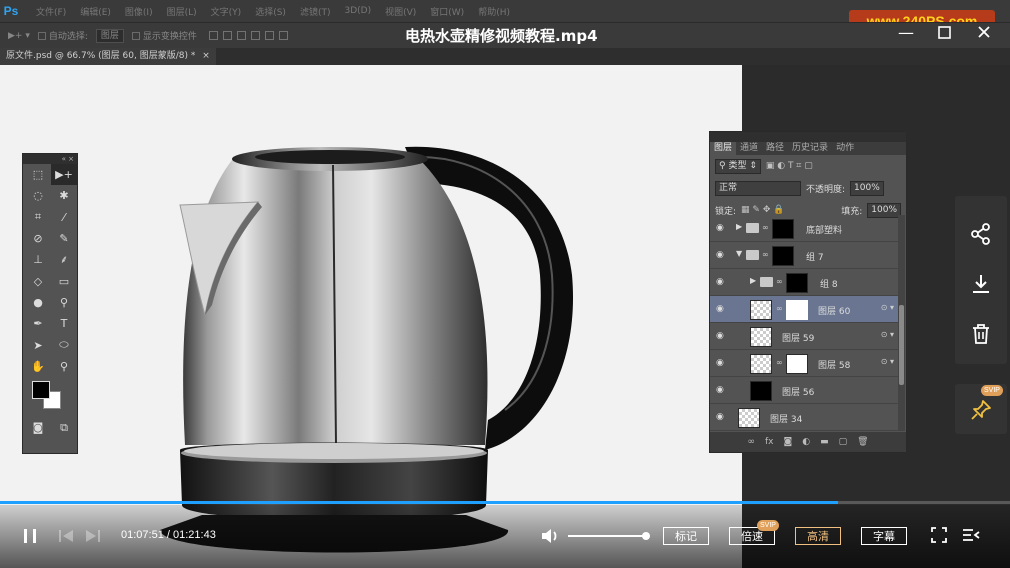 The height and width of the screenshot is (568, 1010). What do you see at coordinates (505, 502) in the screenshot?
I see `progress-bar` at bounding box center [505, 502].